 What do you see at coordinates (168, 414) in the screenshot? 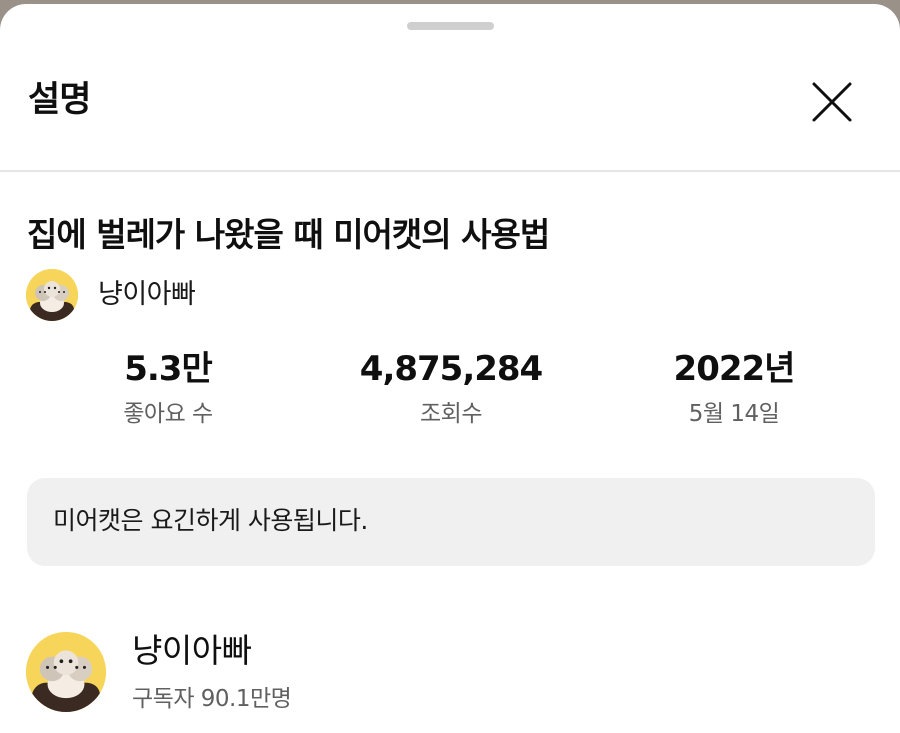
I see `likes-label: 좋아요 수` at bounding box center [168, 414].